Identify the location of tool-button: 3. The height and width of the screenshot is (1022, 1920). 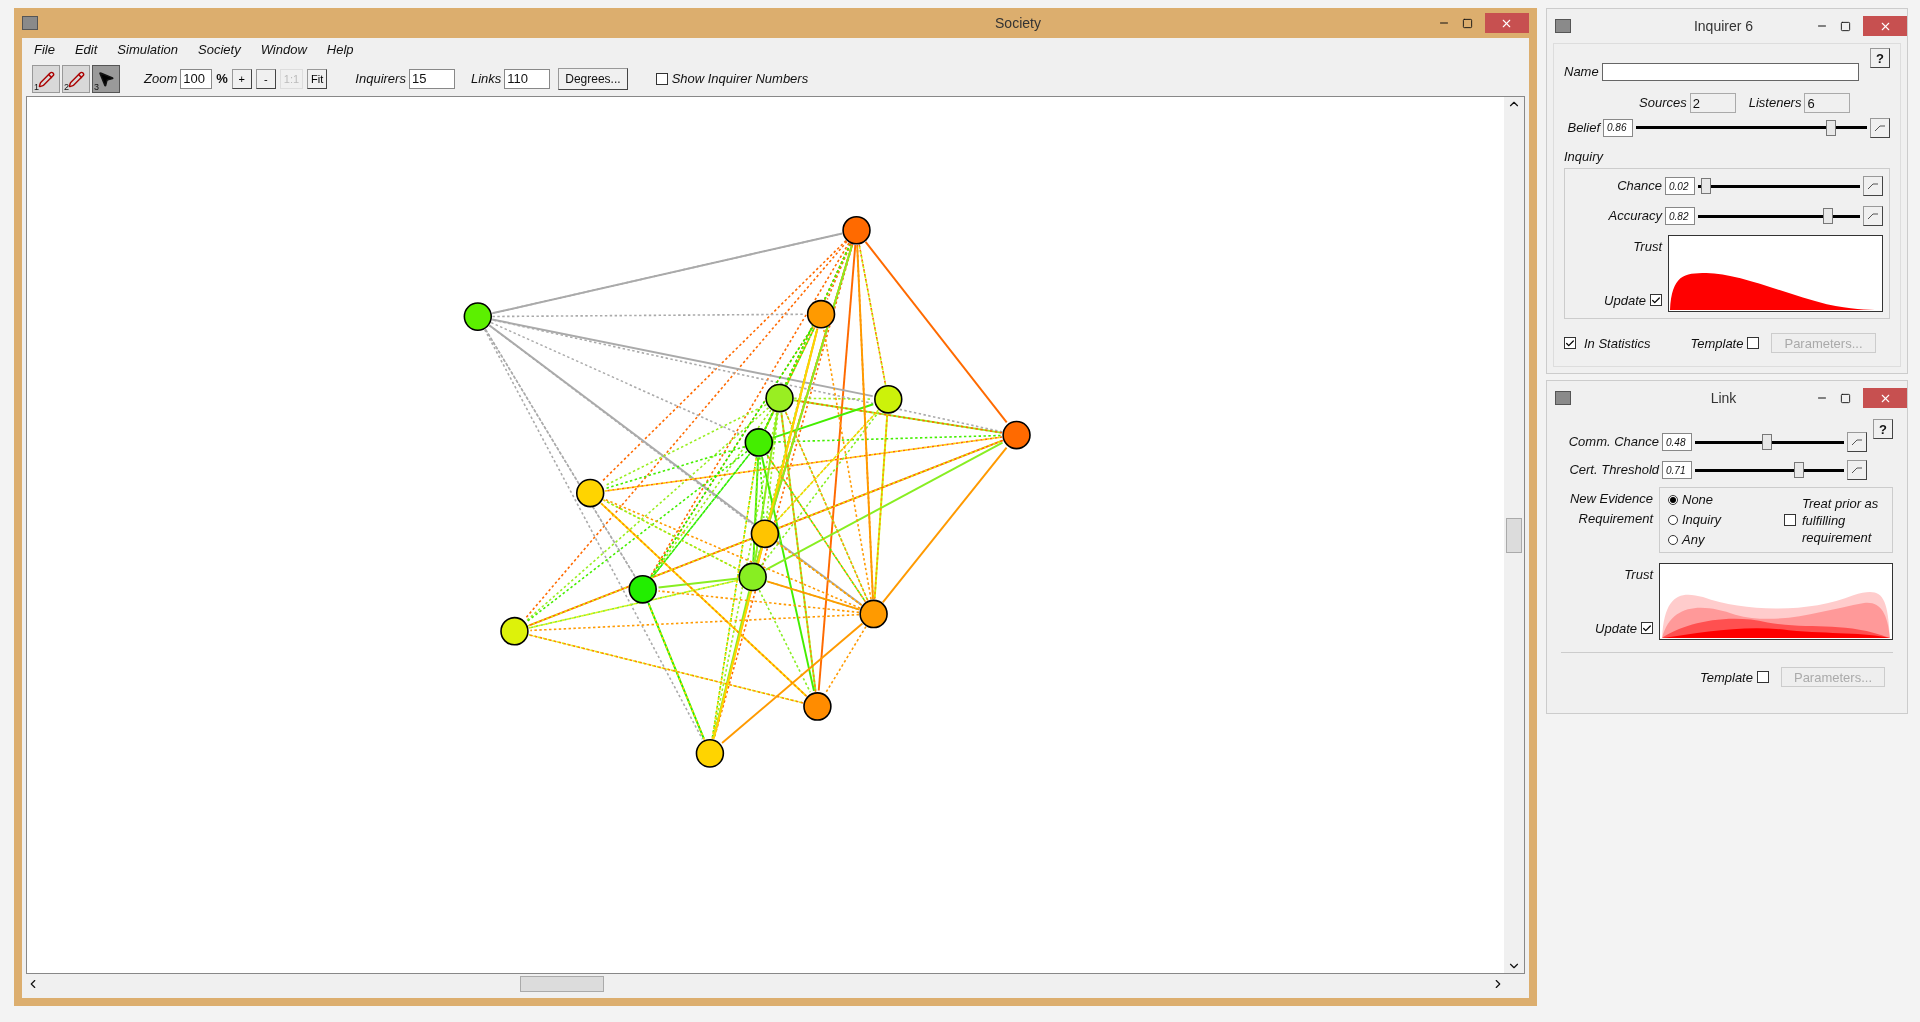
(106, 79).